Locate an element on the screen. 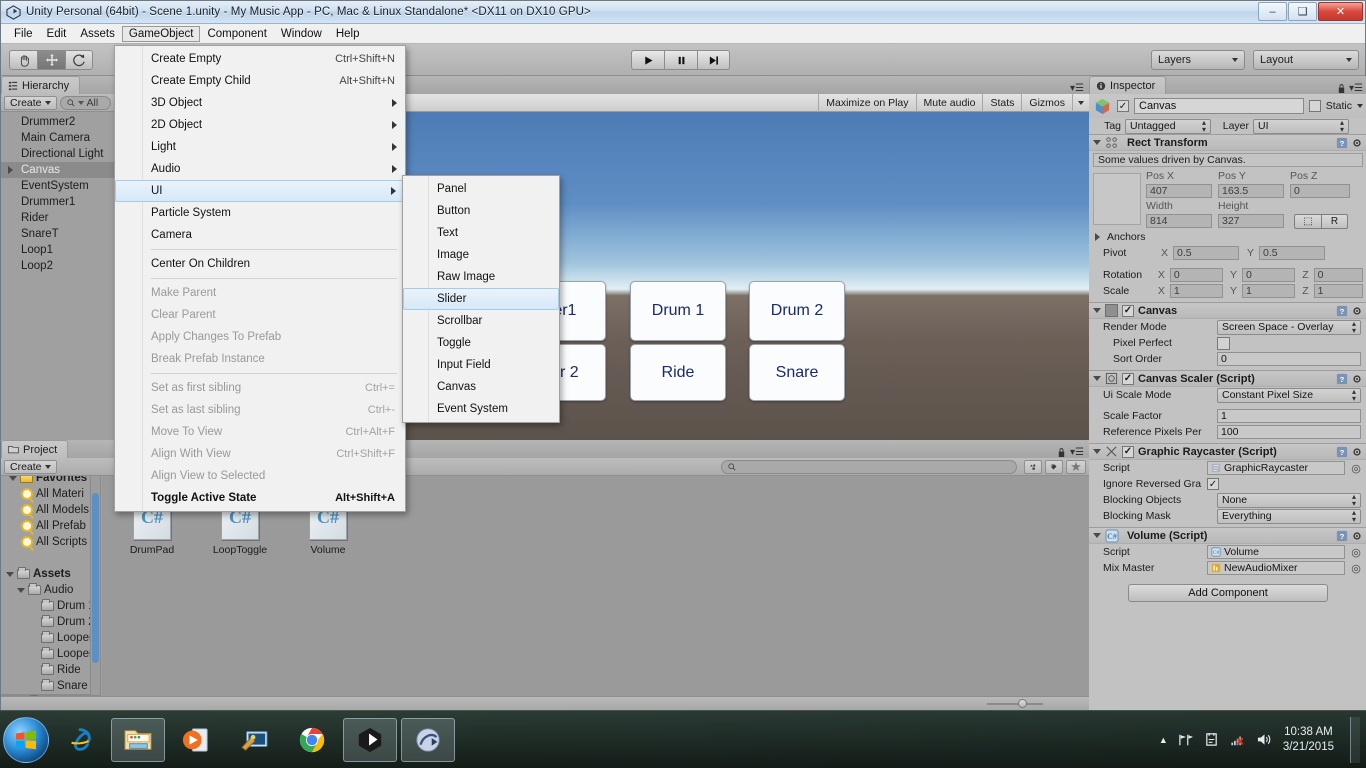 The height and width of the screenshot is (768, 1366). menu-item-center-on-children: Center On Children is located at coordinates (260, 264).